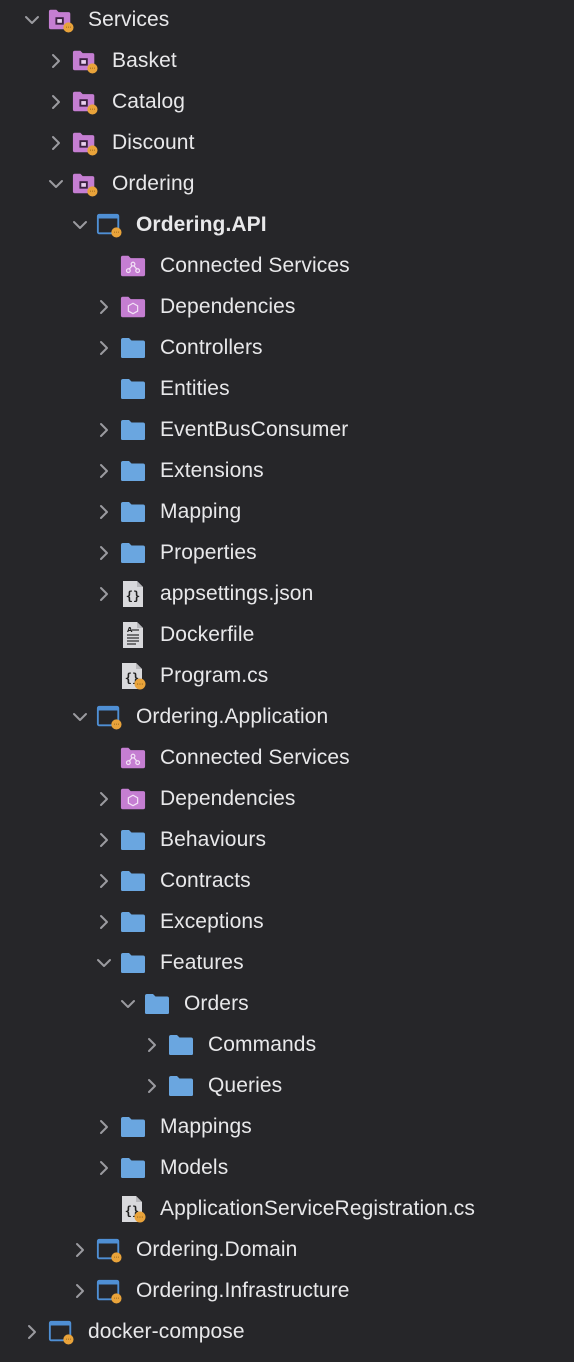 The image size is (574, 1362). What do you see at coordinates (287, 101) in the screenshot?
I see `tree-item-catalog: ··· Catalog` at bounding box center [287, 101].